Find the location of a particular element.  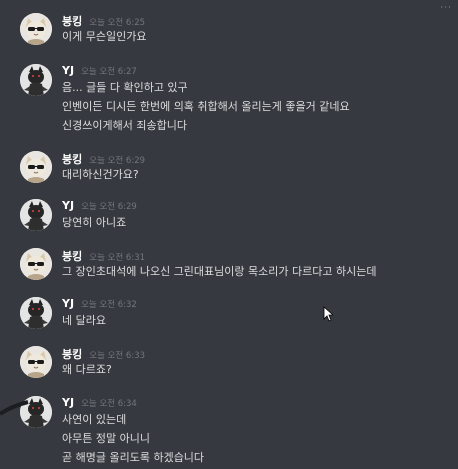

message-text: 사연이 있는데 is located at coordinates (94, 419).